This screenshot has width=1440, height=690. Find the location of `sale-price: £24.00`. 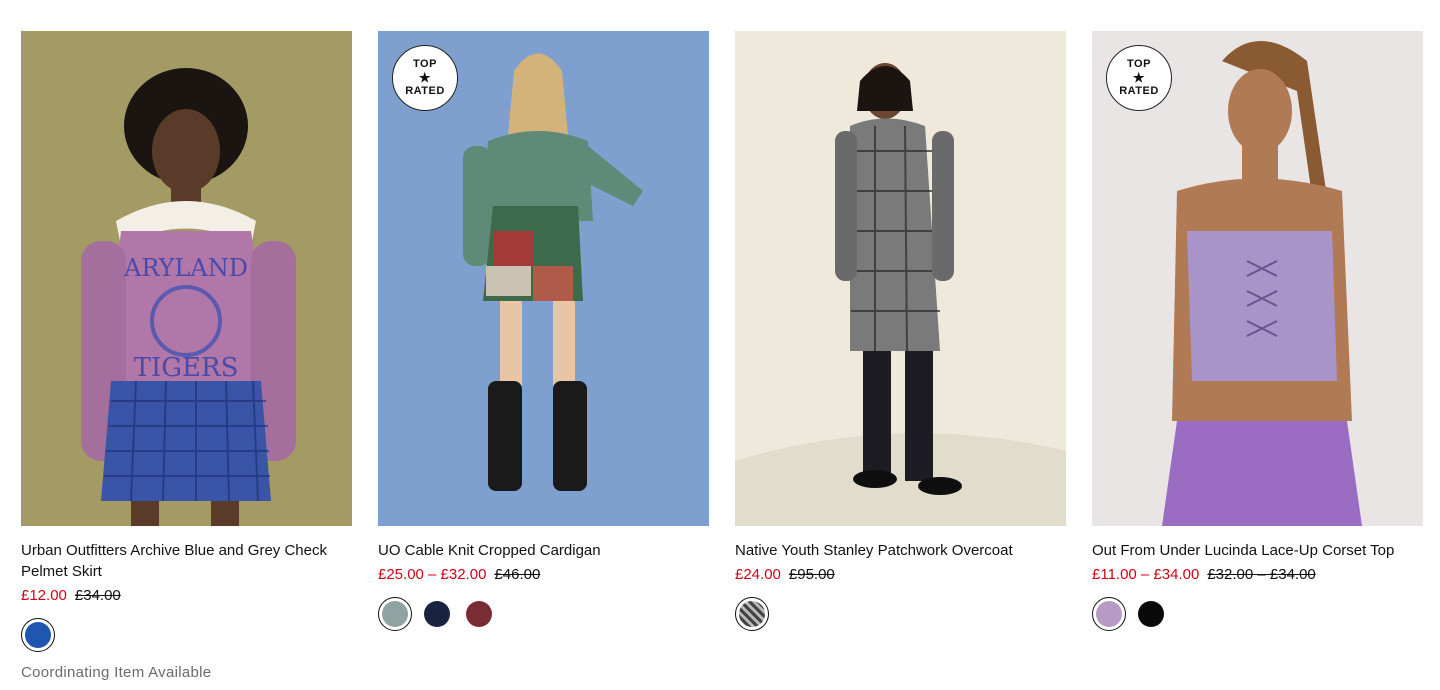

sale-price: £24.00 is located at coordinates (758, 574).